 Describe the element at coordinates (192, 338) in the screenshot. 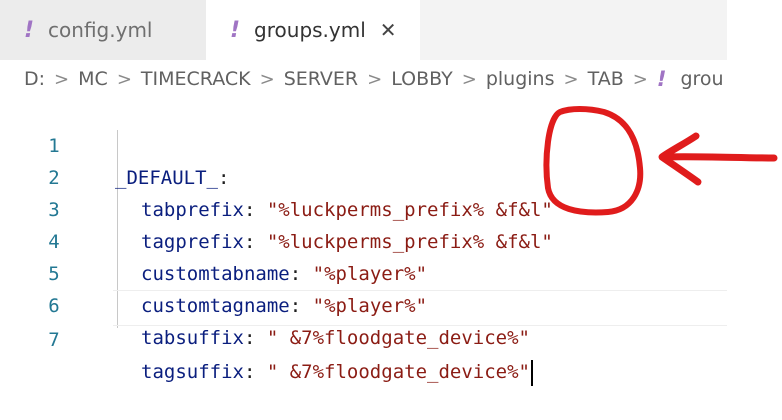

I see `yaml-key: tabsuffix` at that location.